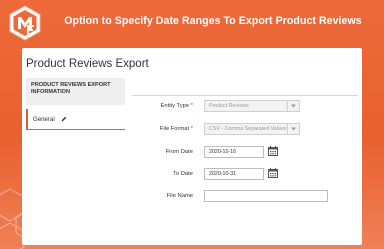 The image size is (384, 249). Describe the element at coordinates (245, 95) in the screenshot. I see `form-divider` at that location.